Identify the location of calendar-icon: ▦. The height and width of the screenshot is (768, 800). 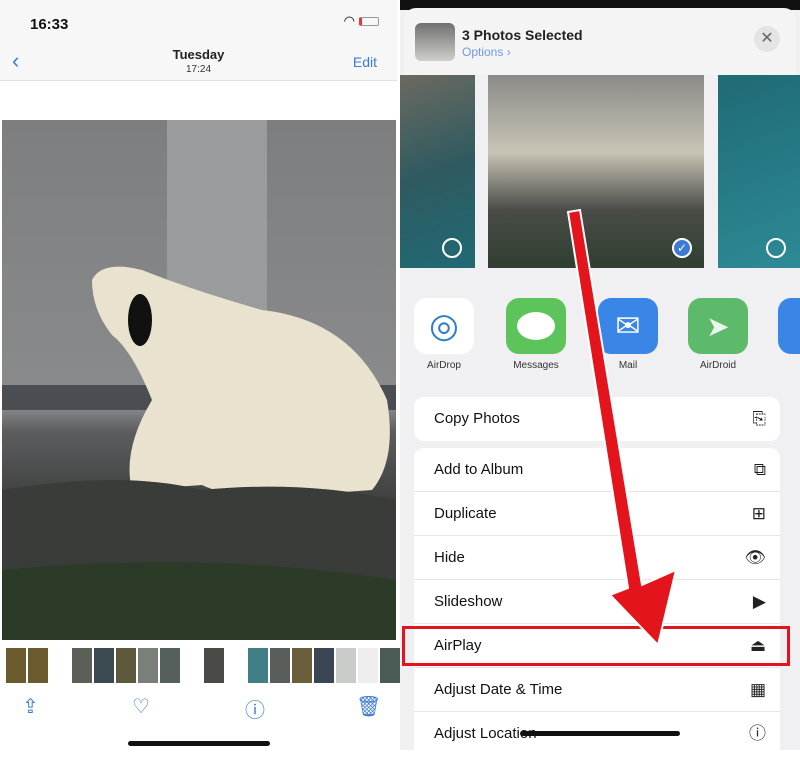
(757, 689).